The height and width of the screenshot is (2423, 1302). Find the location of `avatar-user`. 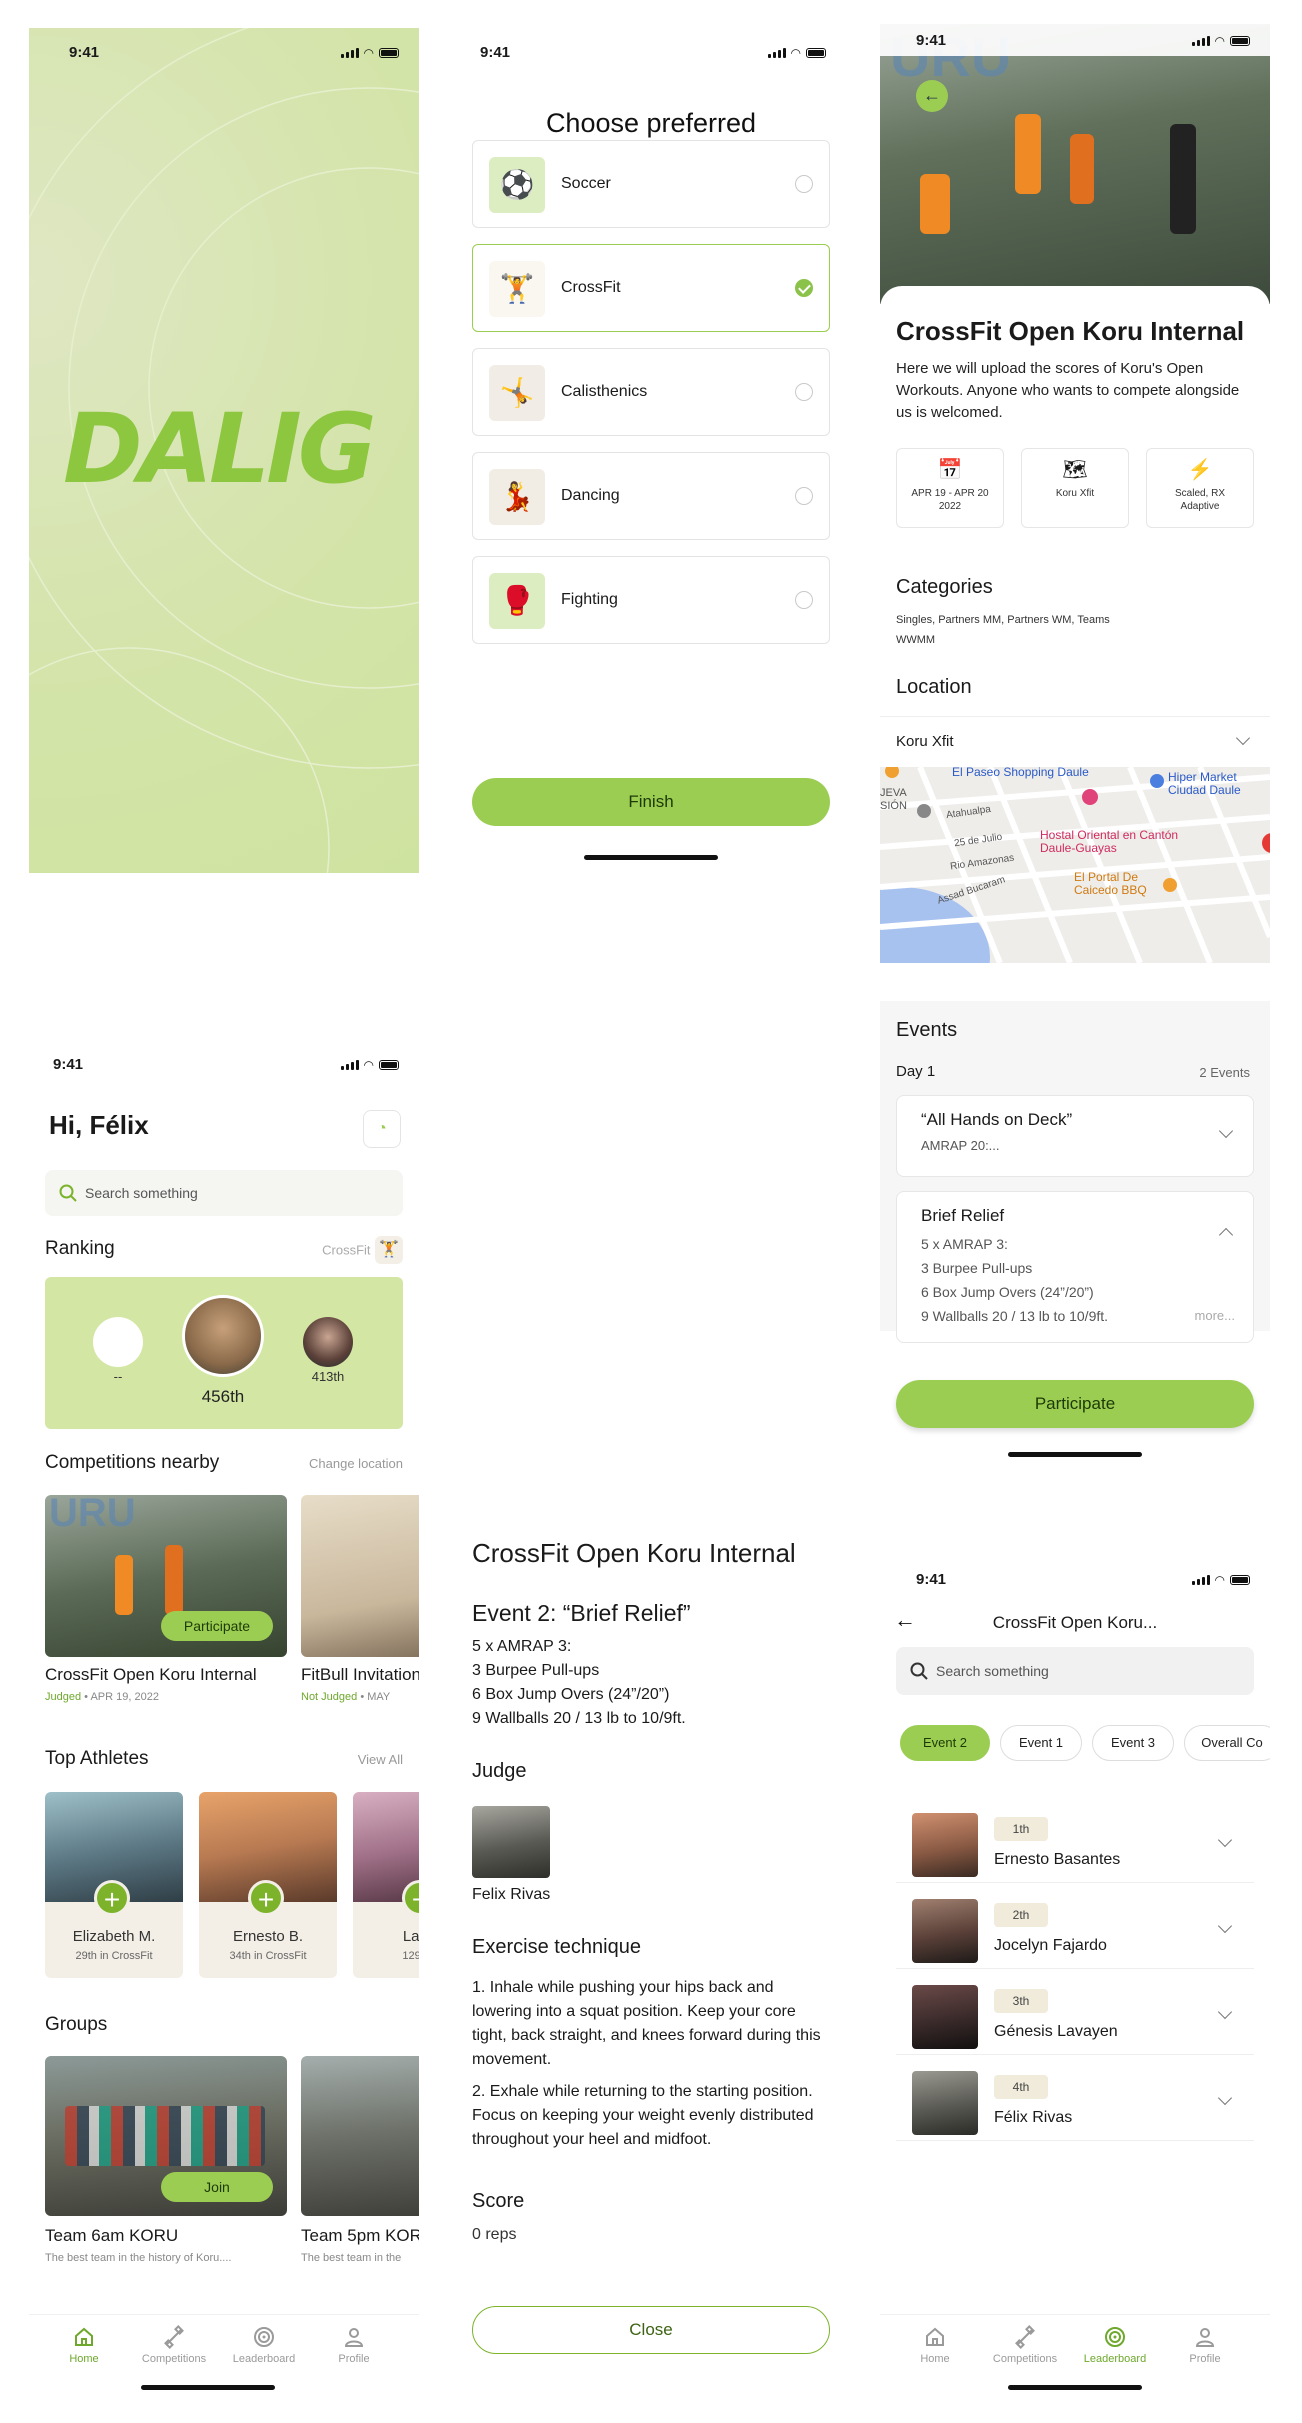

avatar-user is located at coordinates (223, 1336).